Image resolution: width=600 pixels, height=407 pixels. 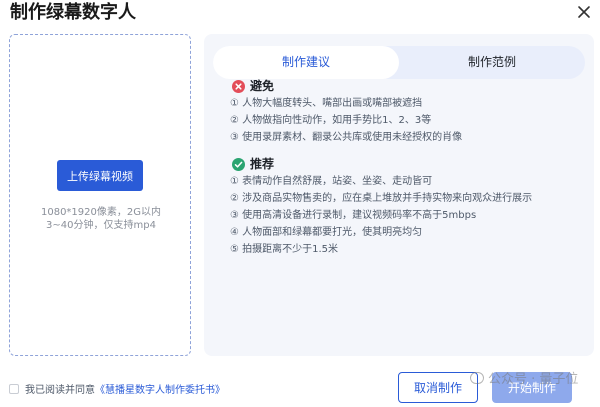 I want to click on agreement-row: 我已阅读并同意《慧播星数字人制作委托书》, so click(x=117, y=390).